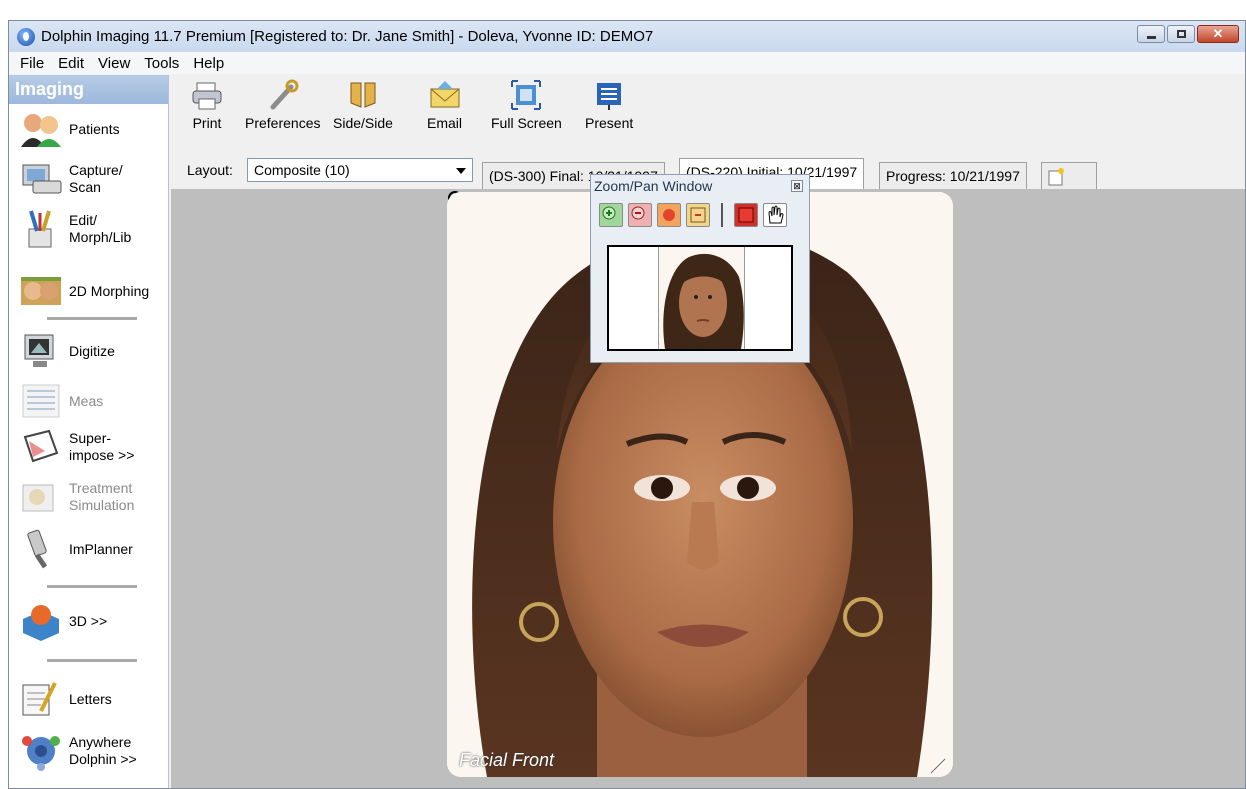 The height and width of the screenshot is (789, 1246). Describe the element at coordinates (611, 215) in the screenshot. I see `zoom-in-icon` at that location.